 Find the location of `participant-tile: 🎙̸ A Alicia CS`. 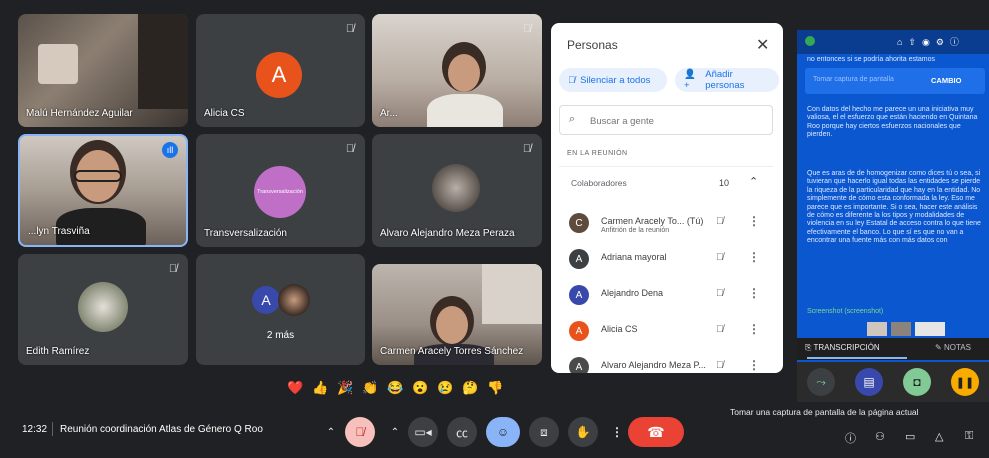

participant-tile: 🎙̸ A Alicia CS is located at coordinates (280, 70).